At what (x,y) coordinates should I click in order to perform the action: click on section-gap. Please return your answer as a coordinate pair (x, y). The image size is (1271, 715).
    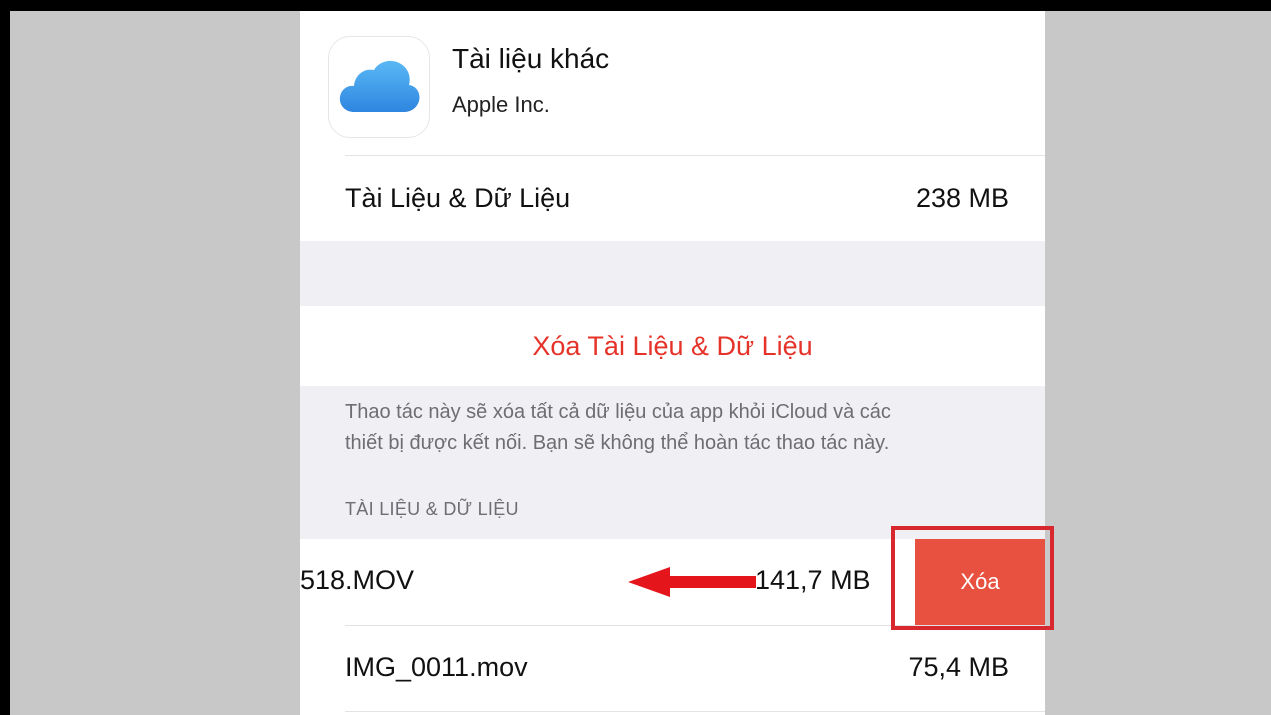
    Looking at the image, I should click on (672, 273).